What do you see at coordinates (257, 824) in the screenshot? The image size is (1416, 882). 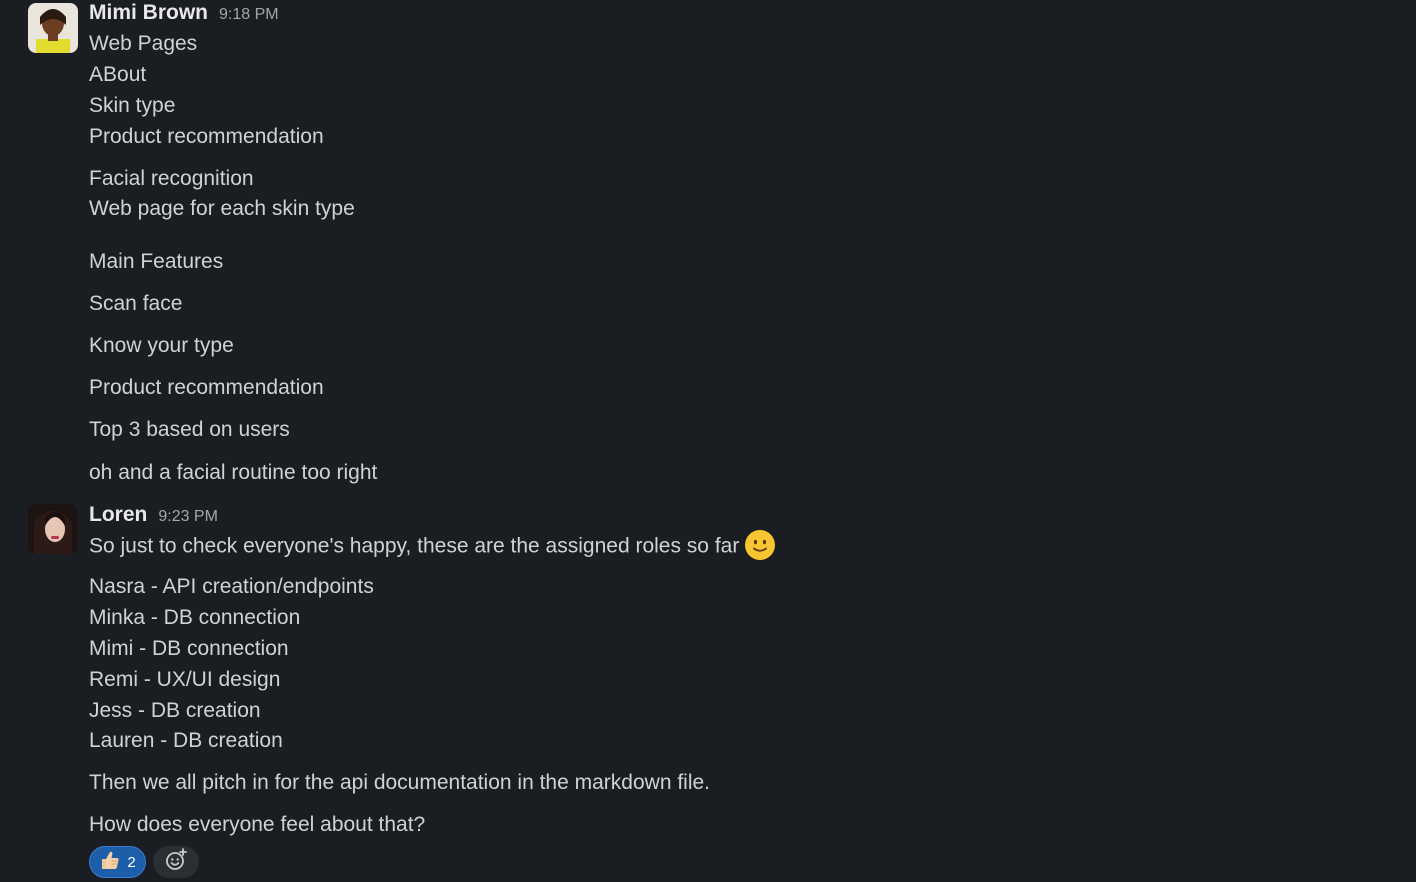 I see `message-line: How does everyone feel about that?` at bounding box center [257, 824].